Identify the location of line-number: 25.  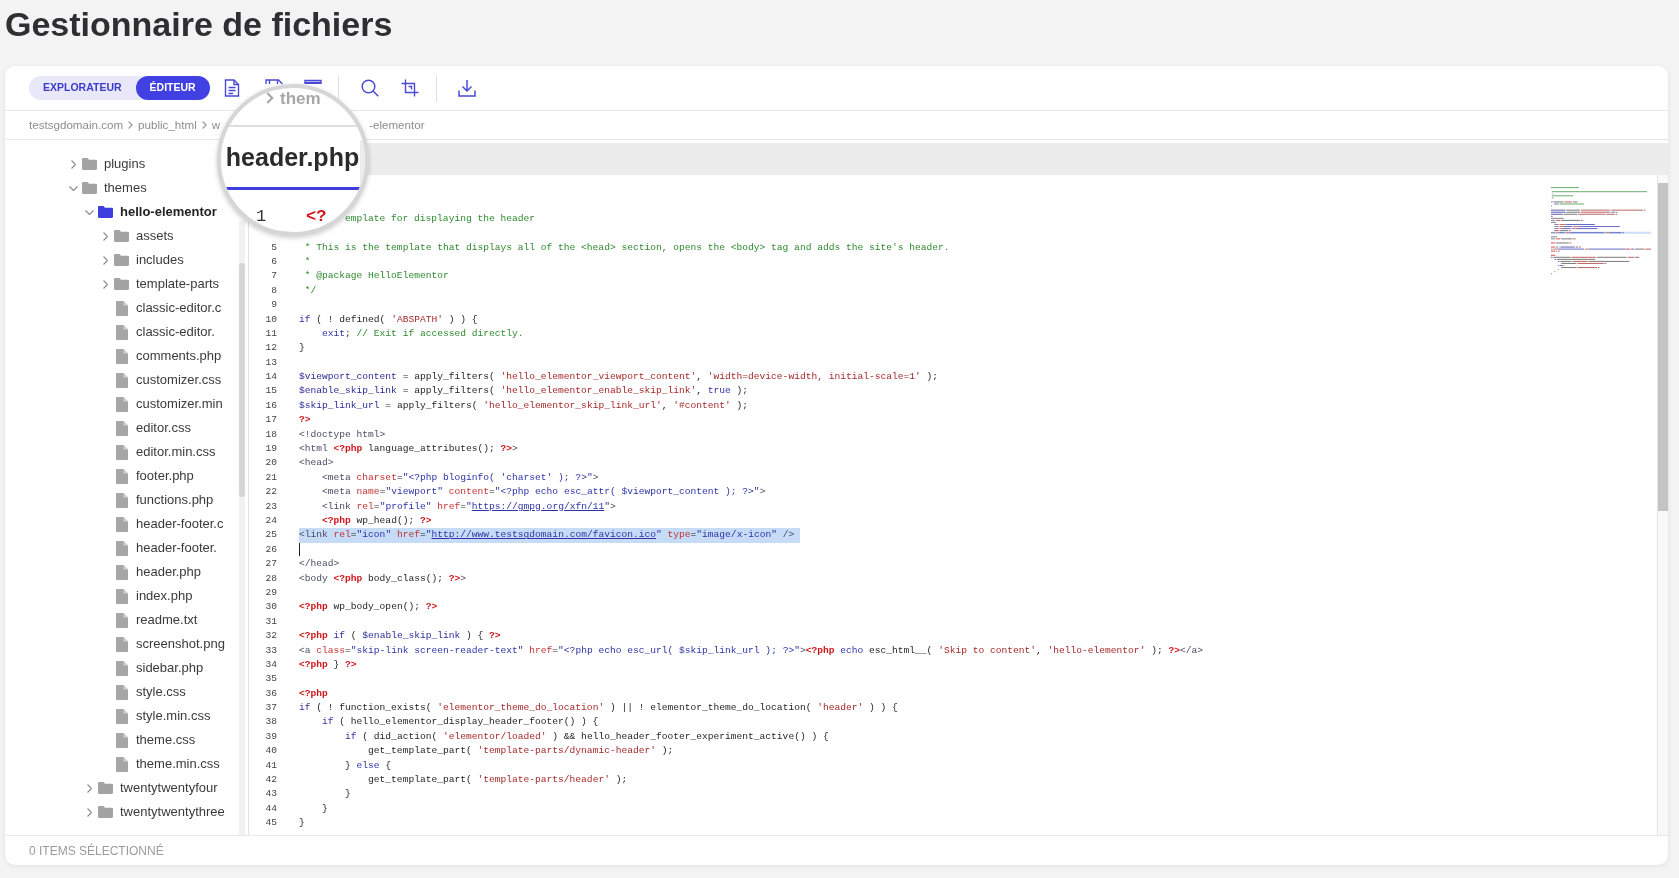
(270, 535).